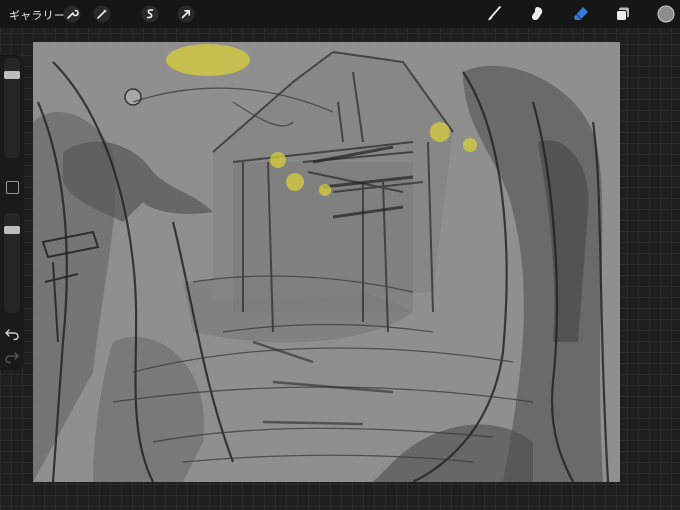 Image resolution: width=680 pixels, height=510 pixels. What do you see at coordinates (72, 14) in the screenshot?
I see `wrench-icon` at bounding box center [72, 14].